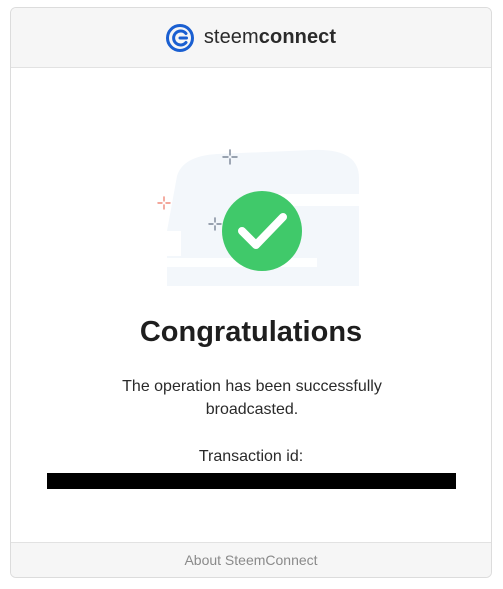  I want to click on footer: About SteemConnect, so click(251, 559).